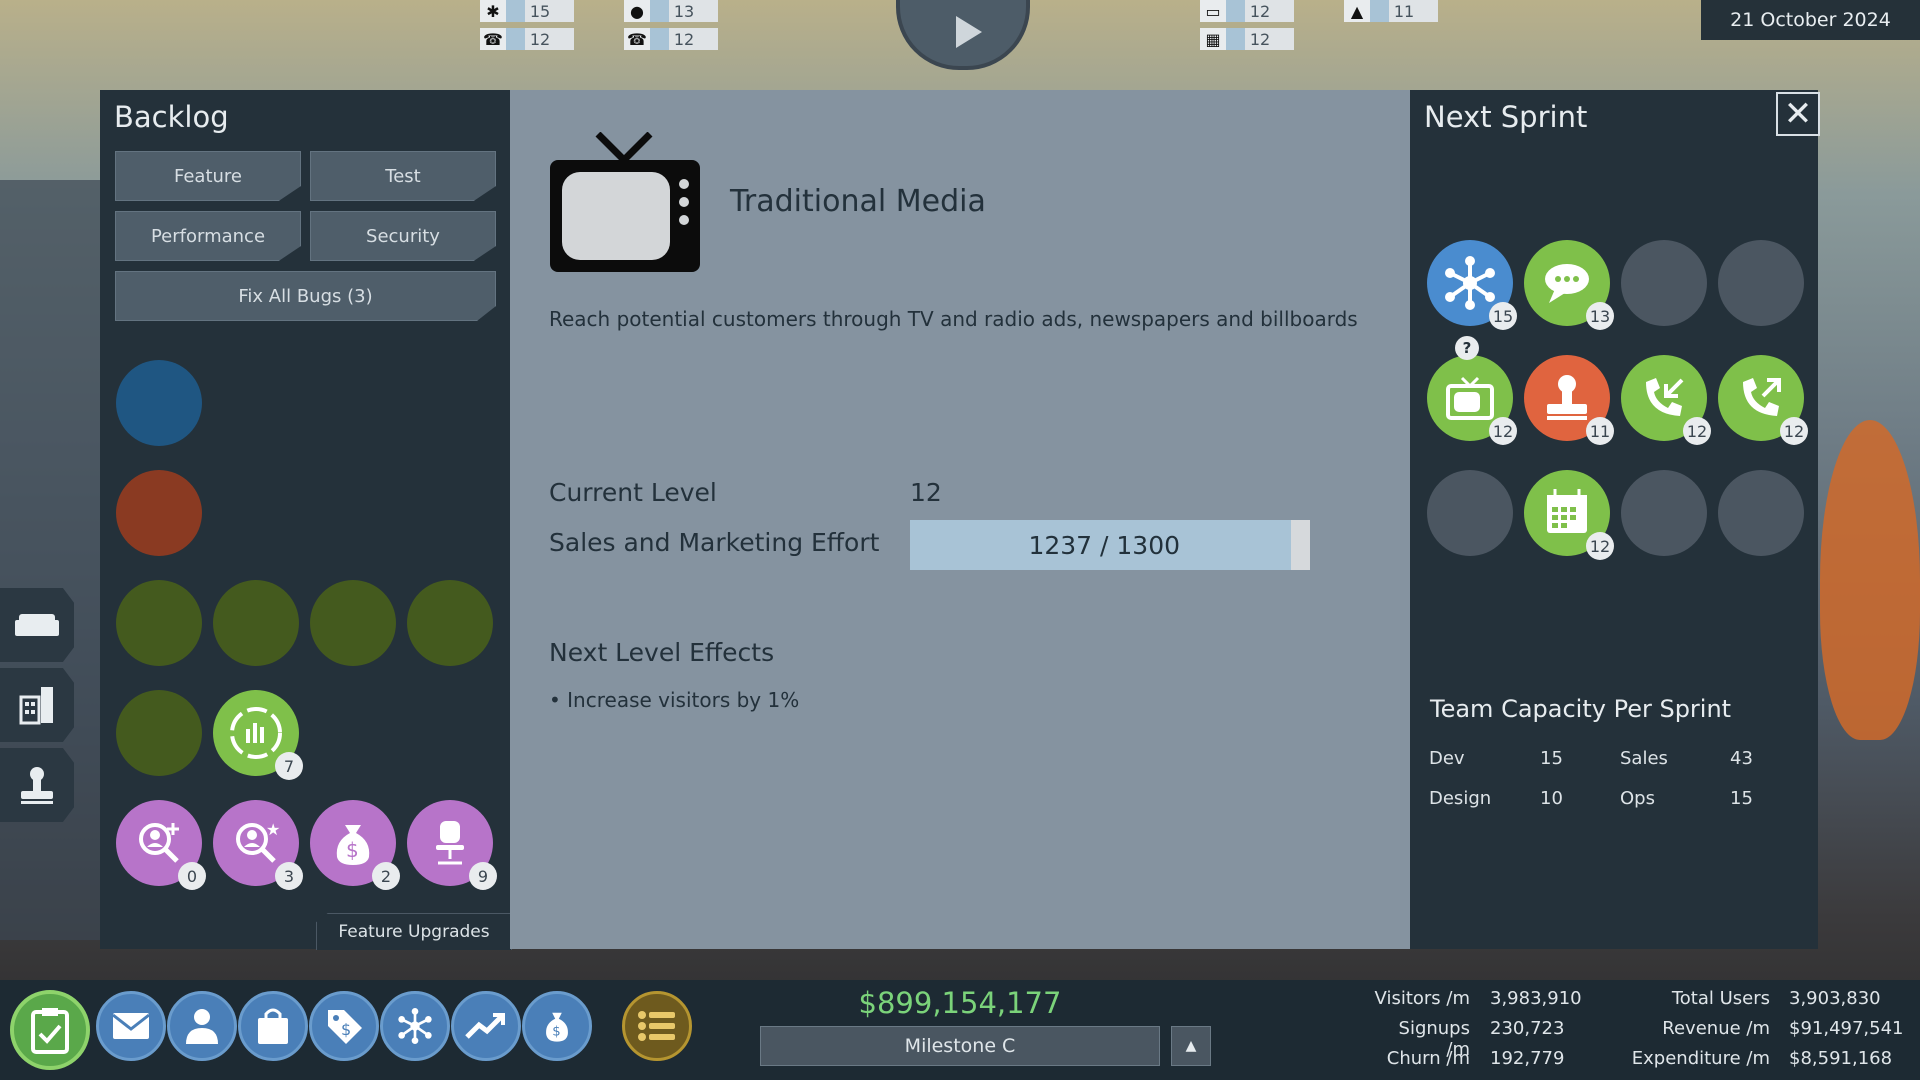 The height and width of the screenshot is (1080, 1920). I want to click on tasks-button, so click(50, 1030).